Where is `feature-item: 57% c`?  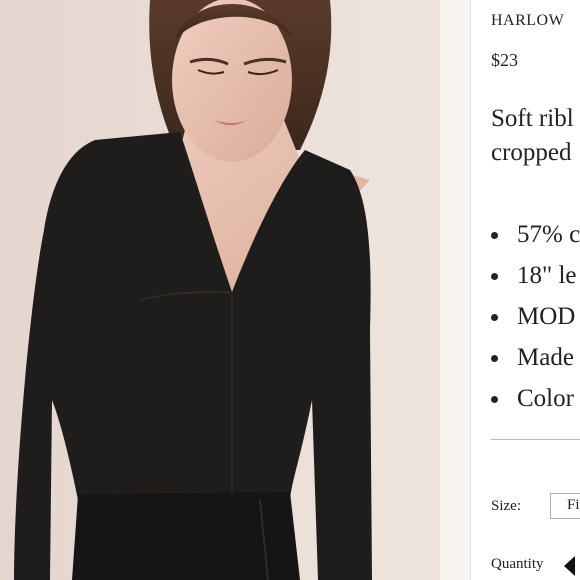
feature-item: 57% c is located at coordinates (535, 234).